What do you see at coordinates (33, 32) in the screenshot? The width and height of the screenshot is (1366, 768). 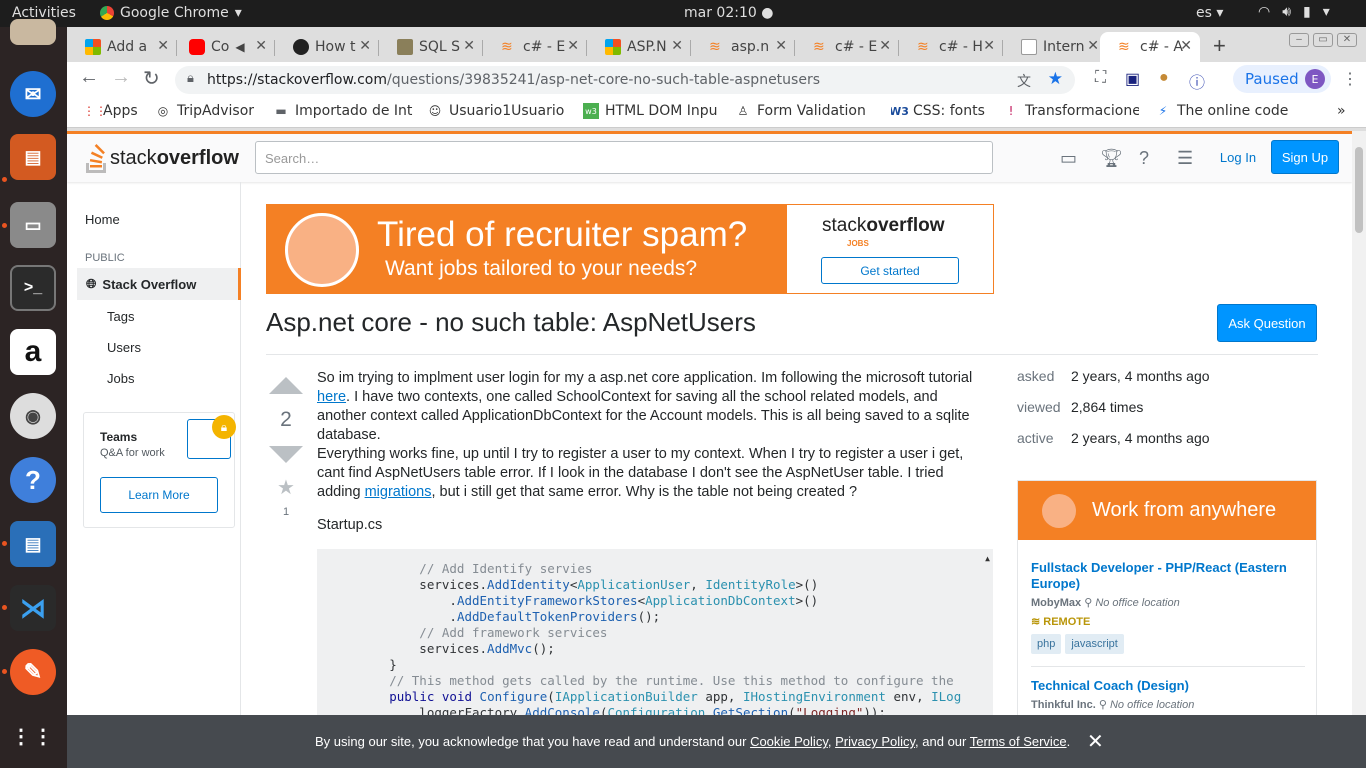 I see `text-editor-icon` at bounding box center [33, 32].